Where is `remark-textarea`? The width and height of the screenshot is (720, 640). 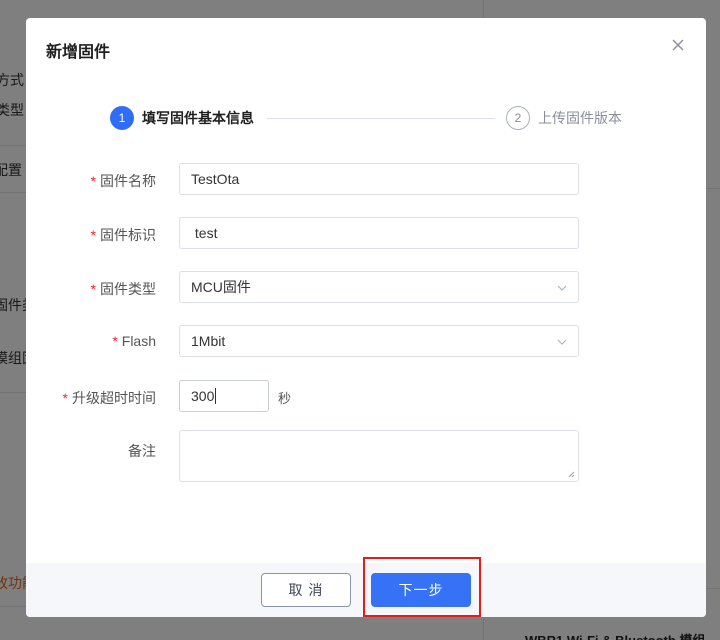
remark-textarea is located at coordinates (379, 456).